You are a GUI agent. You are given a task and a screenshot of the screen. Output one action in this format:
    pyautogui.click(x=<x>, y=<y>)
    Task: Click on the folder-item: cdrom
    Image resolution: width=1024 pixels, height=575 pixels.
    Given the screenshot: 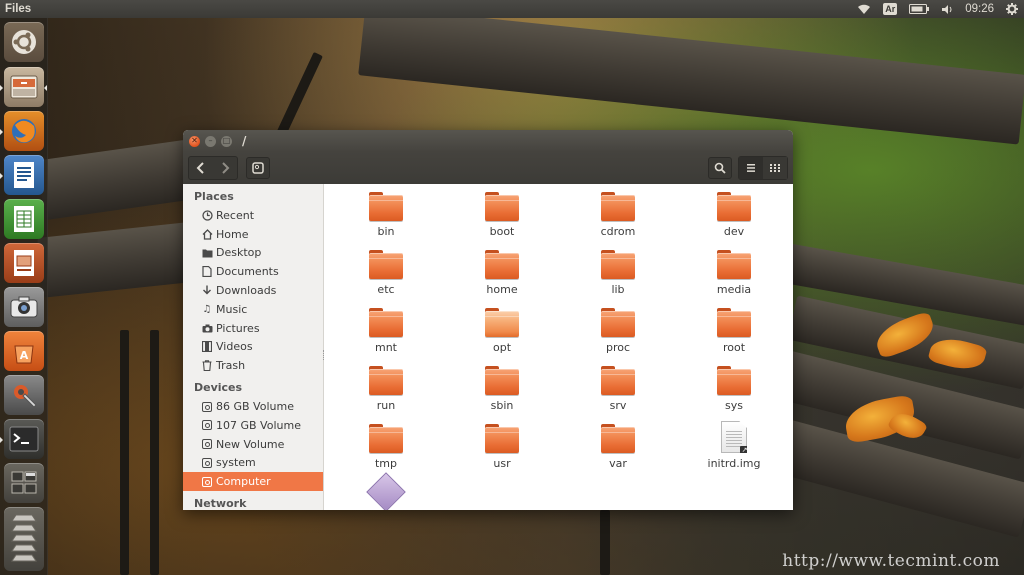 What is the action you would take?
    pyautogui.click(x=618, y=211)
    